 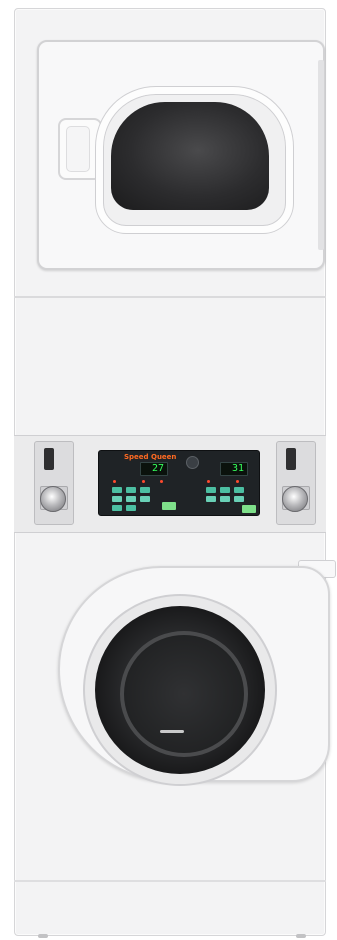 I want to click on left-coin-box, so click(x=54, y=483).